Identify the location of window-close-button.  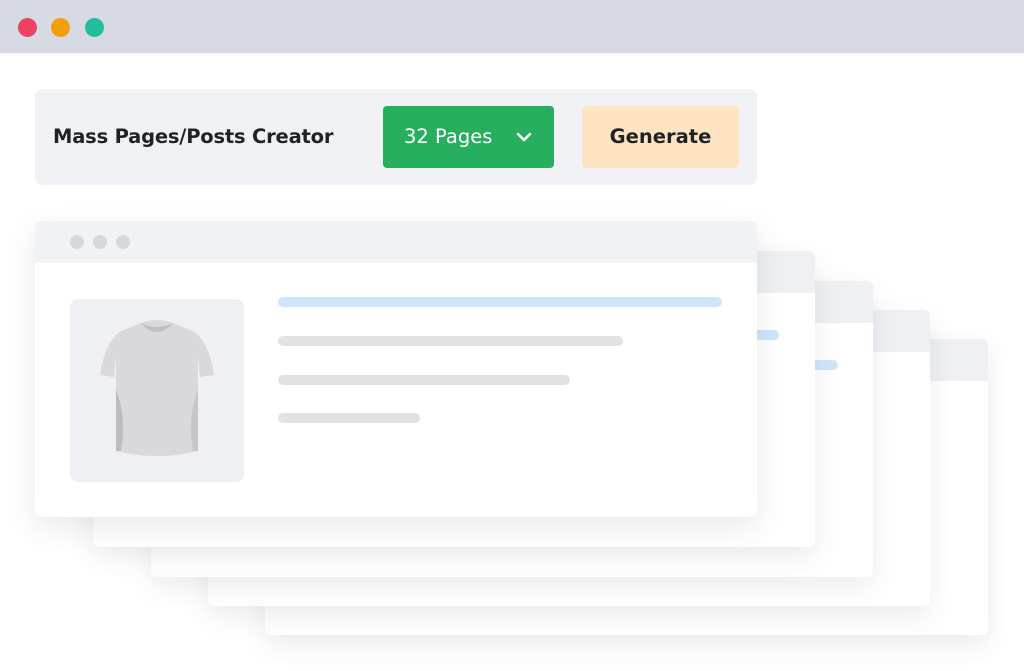
(27, 27).